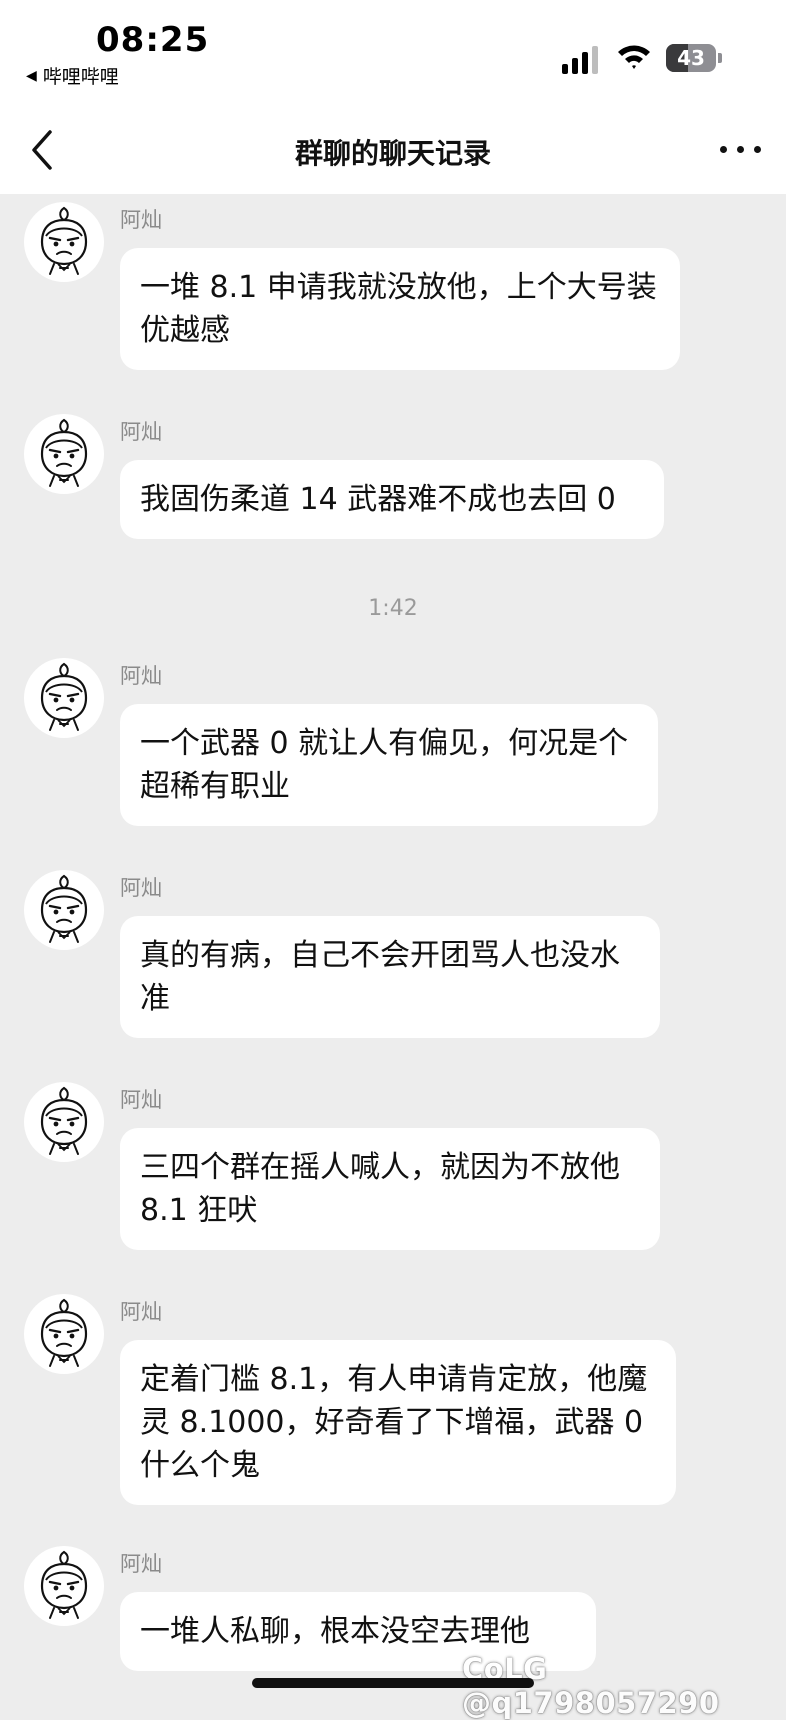  I want to click on nav-bar: 群聊的聊天记录, so click(393, 149).